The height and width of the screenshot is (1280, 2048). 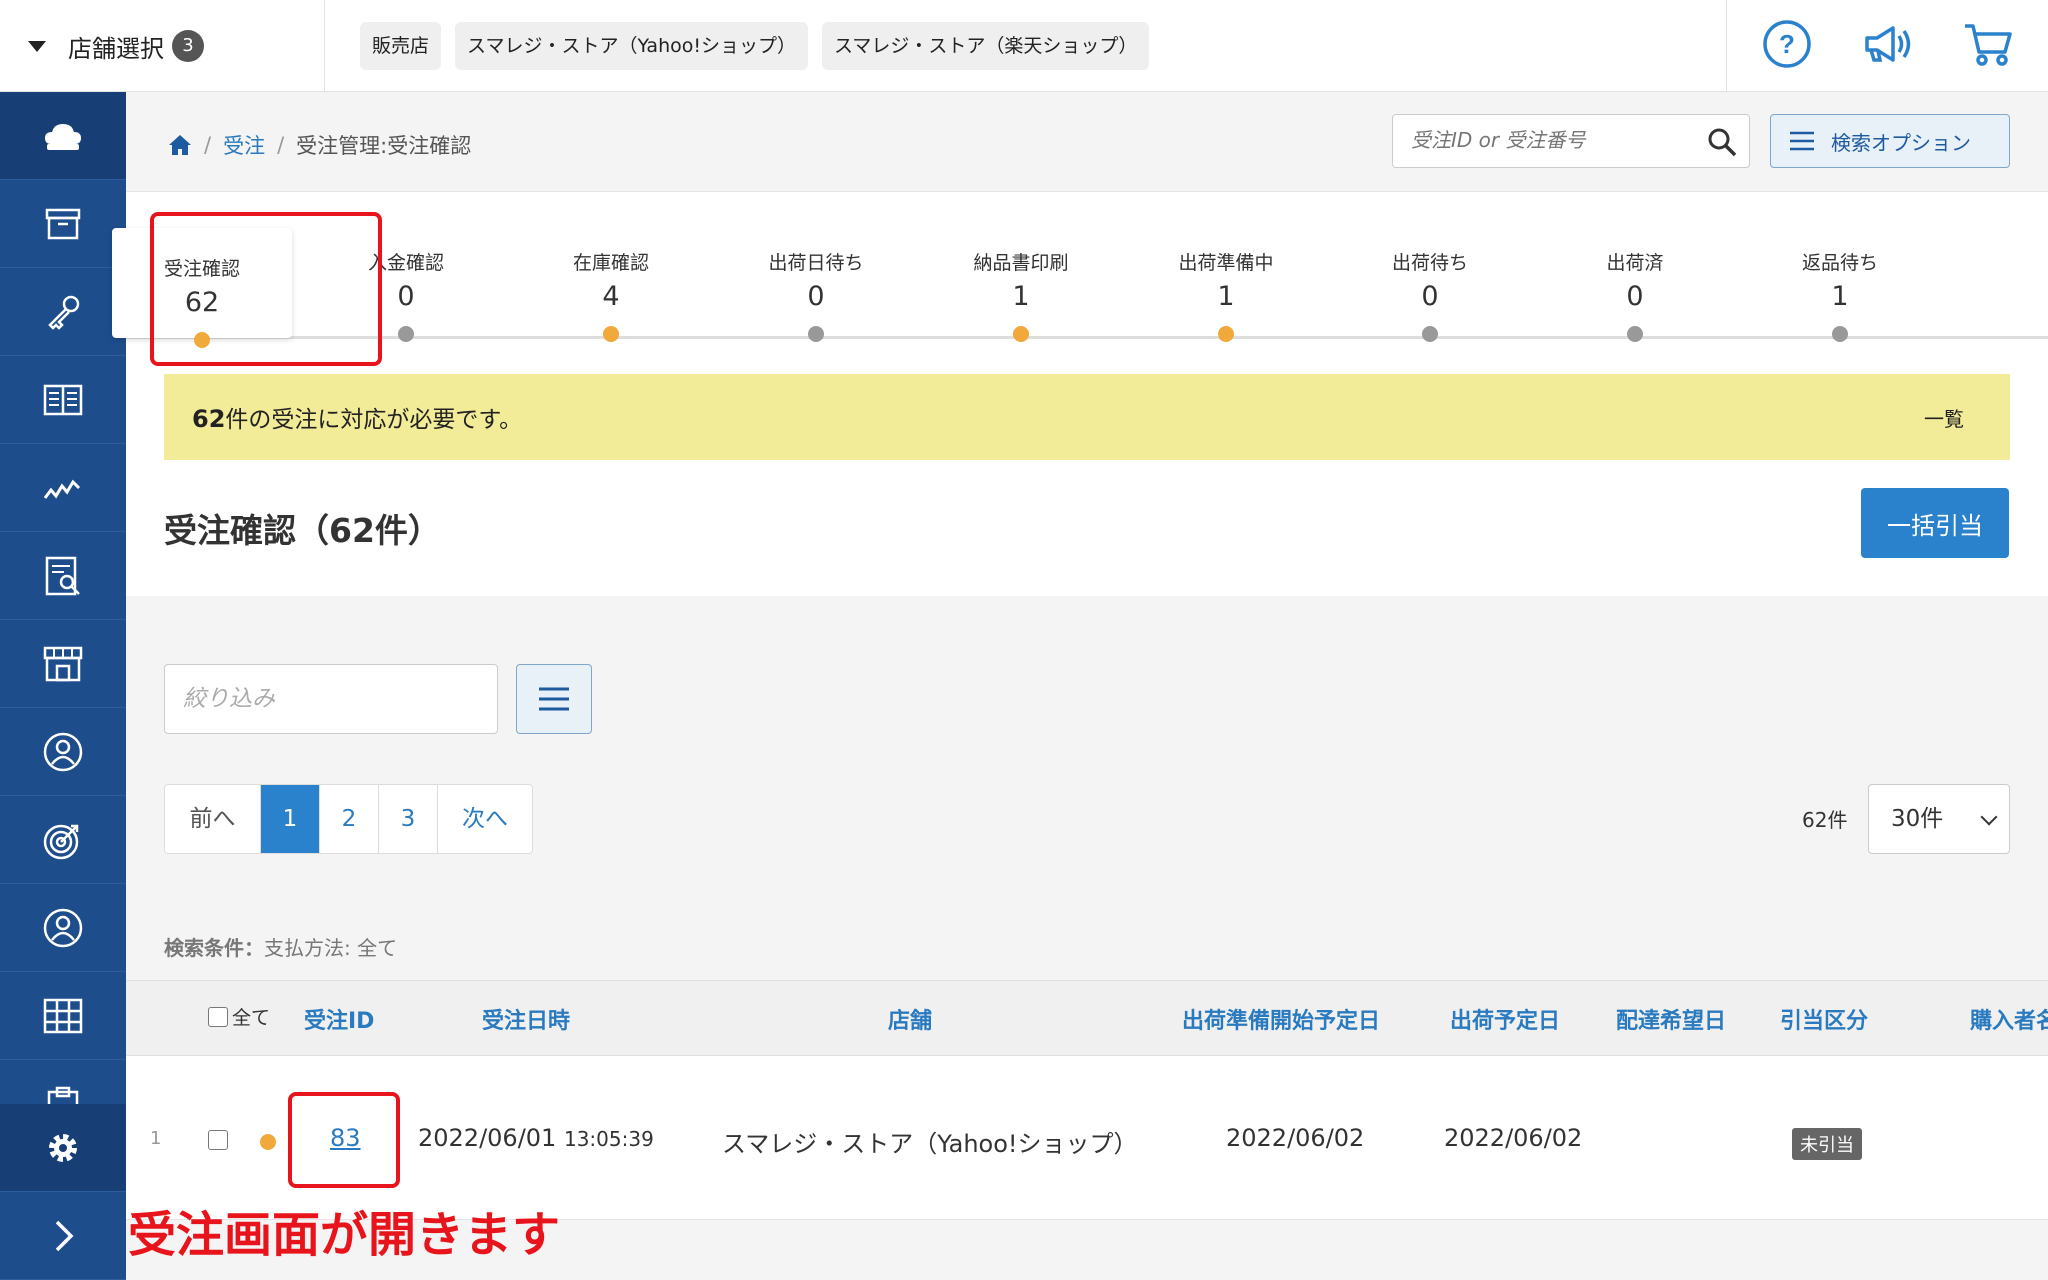 I want to click on target-icon, so click(x=61, y=841).